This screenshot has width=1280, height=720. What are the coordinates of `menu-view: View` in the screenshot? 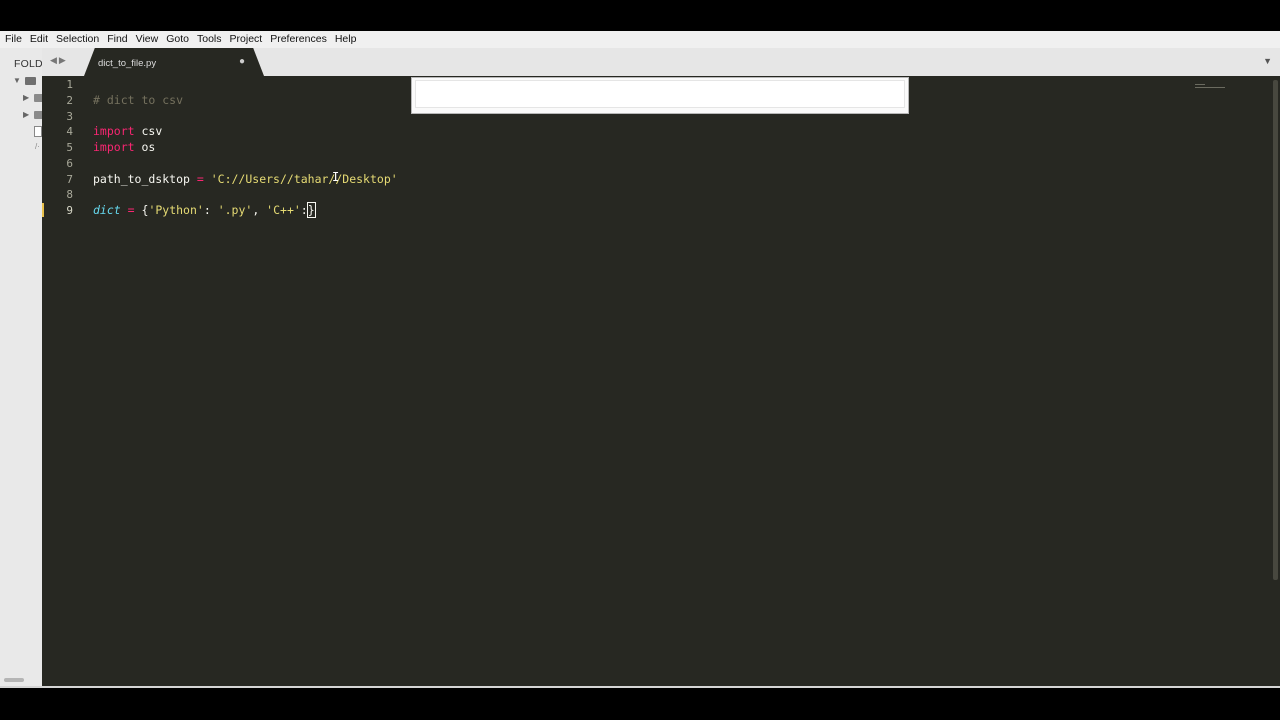 It's located at (146, 39).